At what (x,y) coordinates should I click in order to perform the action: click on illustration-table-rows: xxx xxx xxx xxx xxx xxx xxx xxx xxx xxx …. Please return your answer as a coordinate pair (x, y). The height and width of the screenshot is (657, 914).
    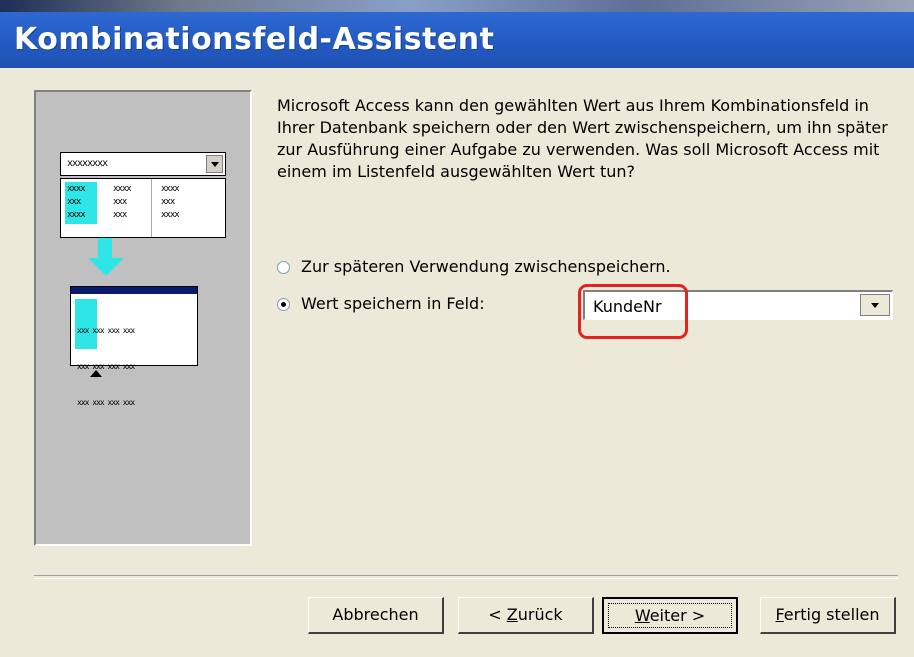
    Looking at the image, I should click on (106, 367).